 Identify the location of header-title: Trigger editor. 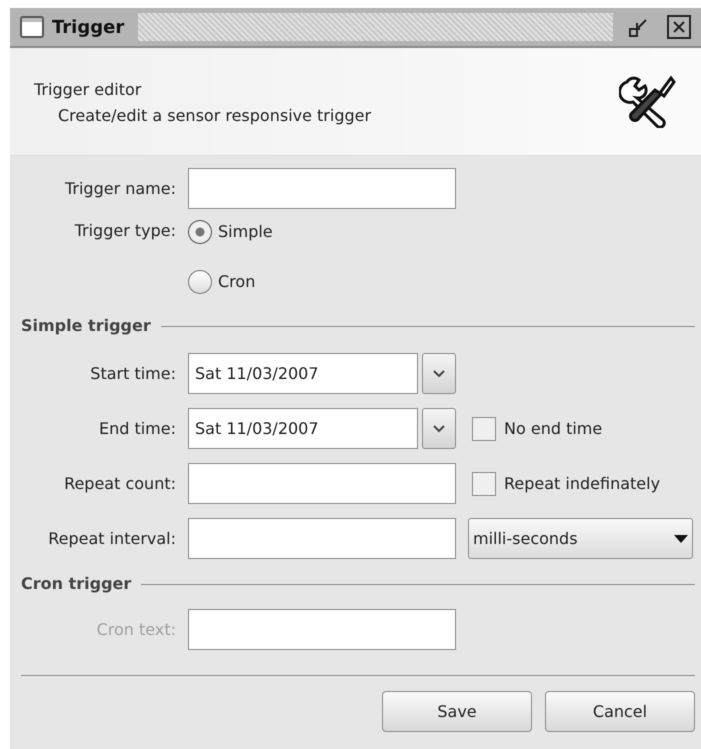
(88, 90).